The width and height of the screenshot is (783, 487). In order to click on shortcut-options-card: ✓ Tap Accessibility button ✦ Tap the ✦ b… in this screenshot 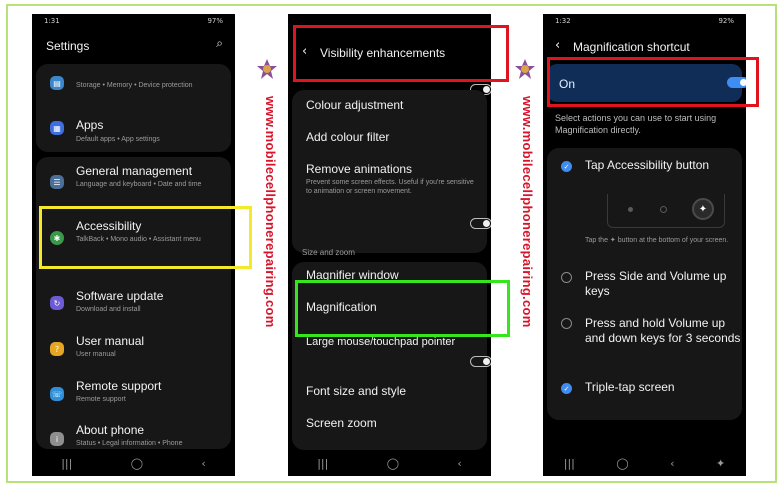, I will do `click(644, 284)`.